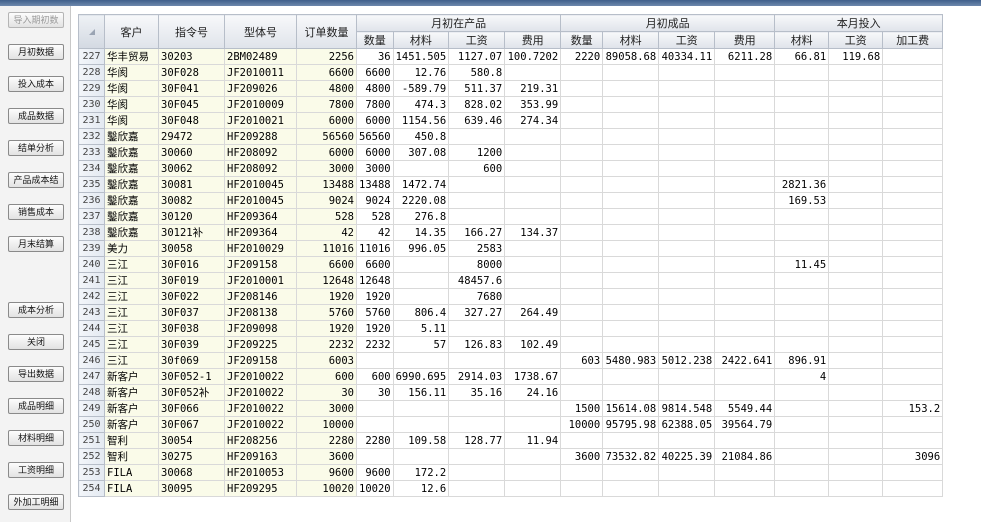  What do you see at coordinates (326, 31) in the screenshot?
I see `col-header-order-qty: 订单数量` at bounding box center [326, 31].